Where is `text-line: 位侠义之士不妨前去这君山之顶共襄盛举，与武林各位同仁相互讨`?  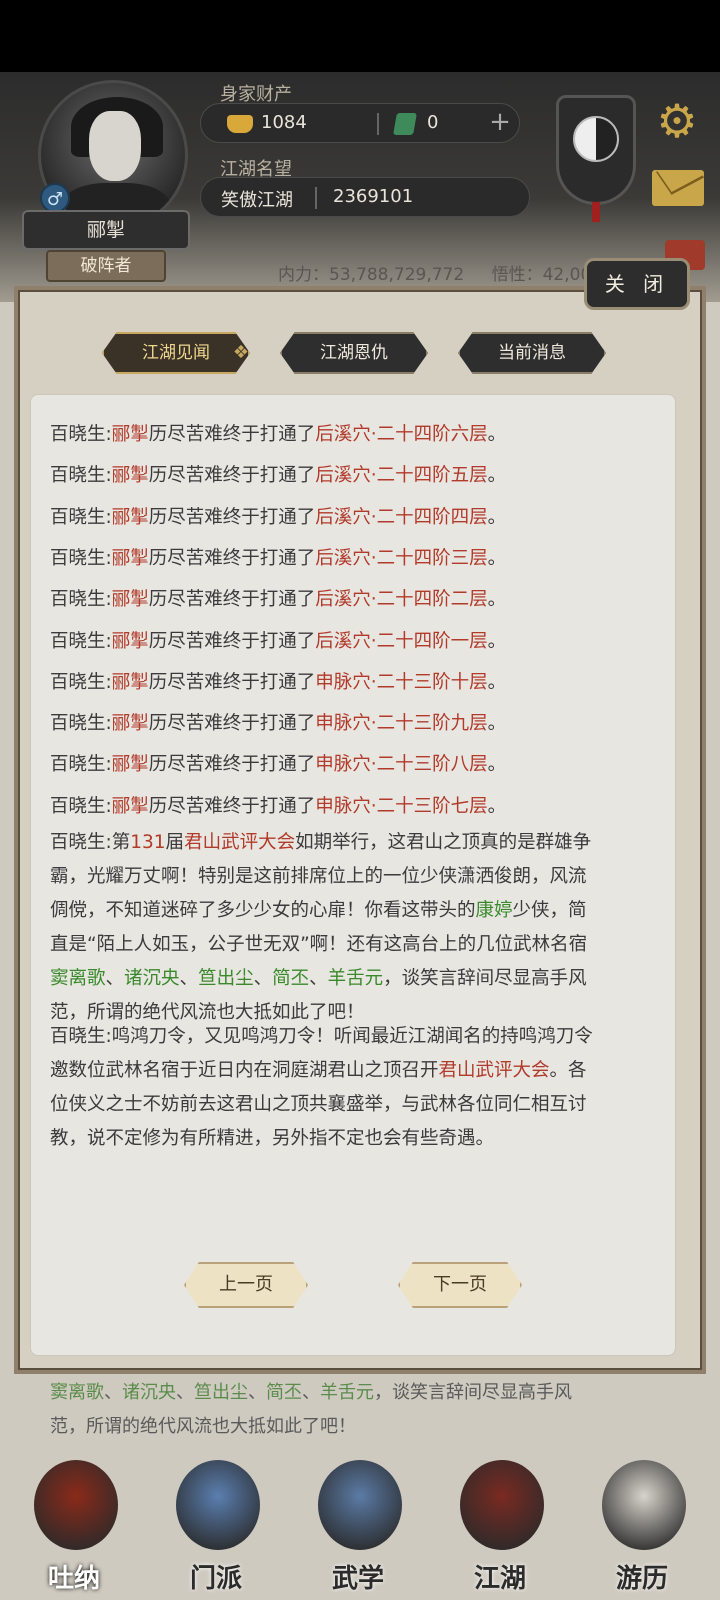 text-line: 位侠义之士不妨前去这君山之顶共襄盛举，与武林各位同仁相互讨 is located at coordinates (355, 1105).